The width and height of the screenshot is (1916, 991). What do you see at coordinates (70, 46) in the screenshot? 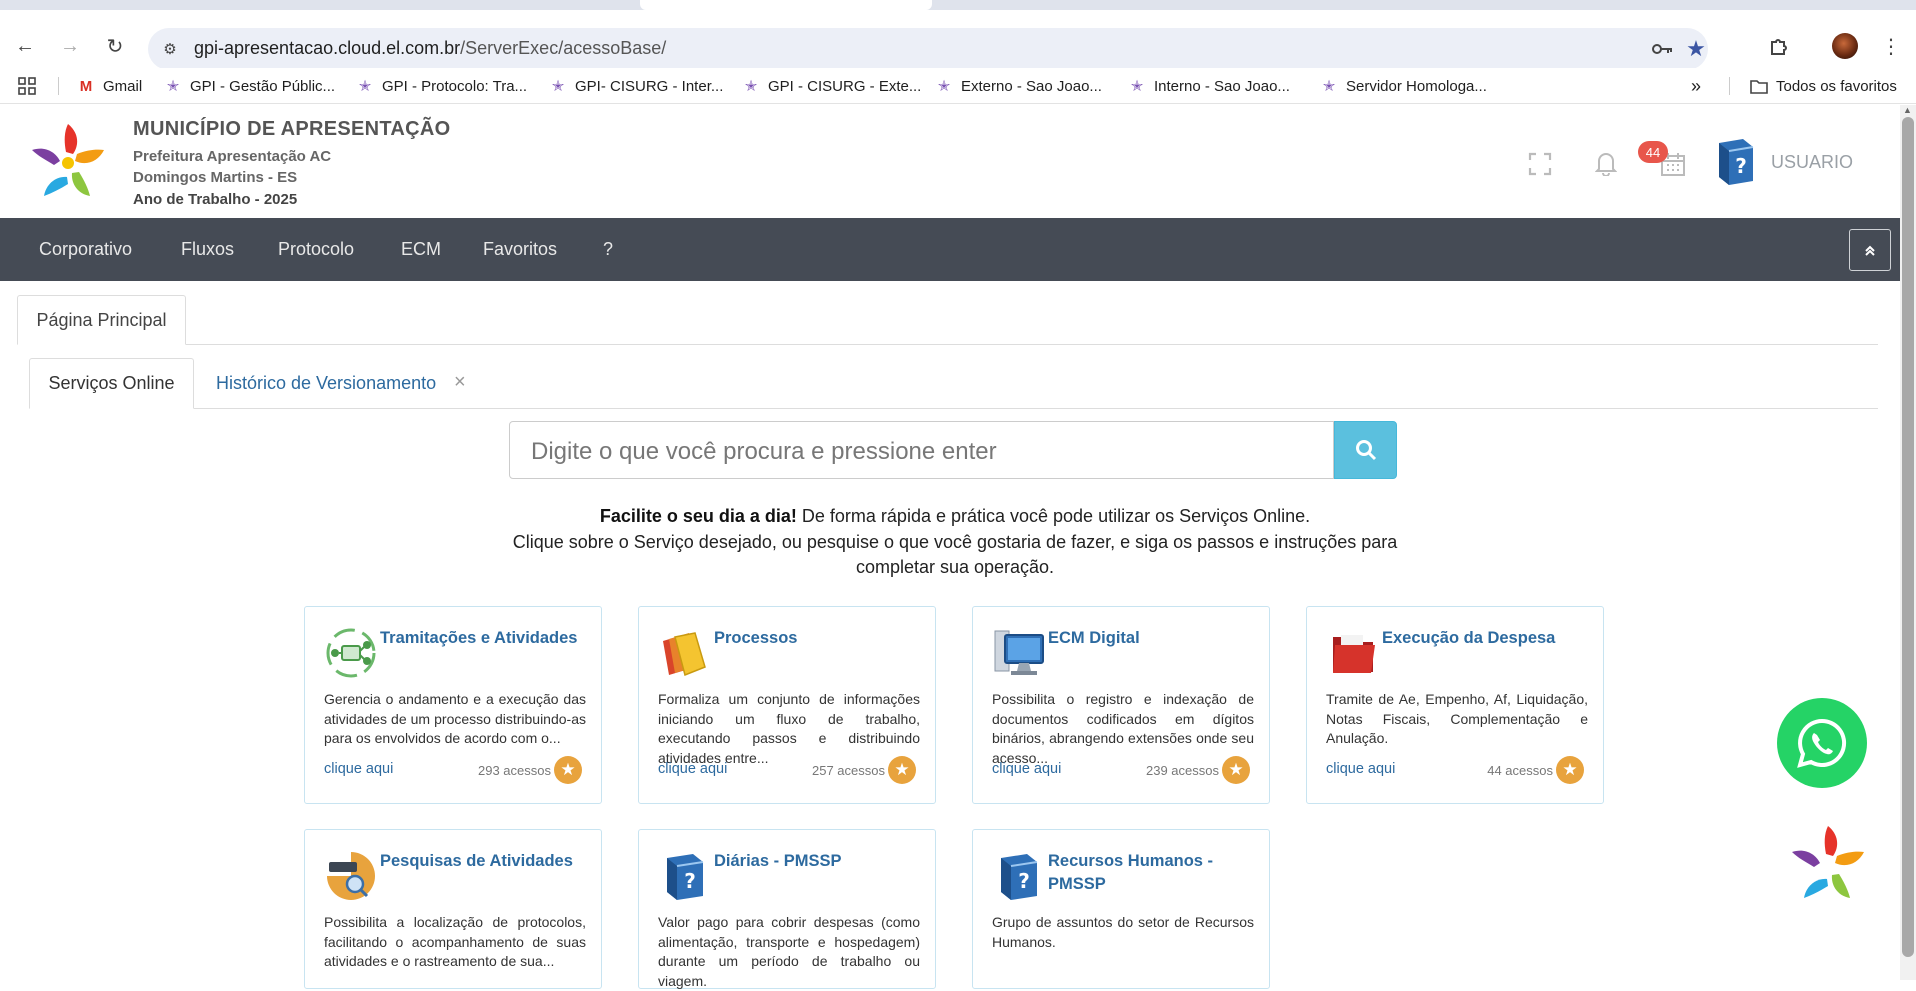
I see `forward-icon: →` at bounding box center [70, 46].